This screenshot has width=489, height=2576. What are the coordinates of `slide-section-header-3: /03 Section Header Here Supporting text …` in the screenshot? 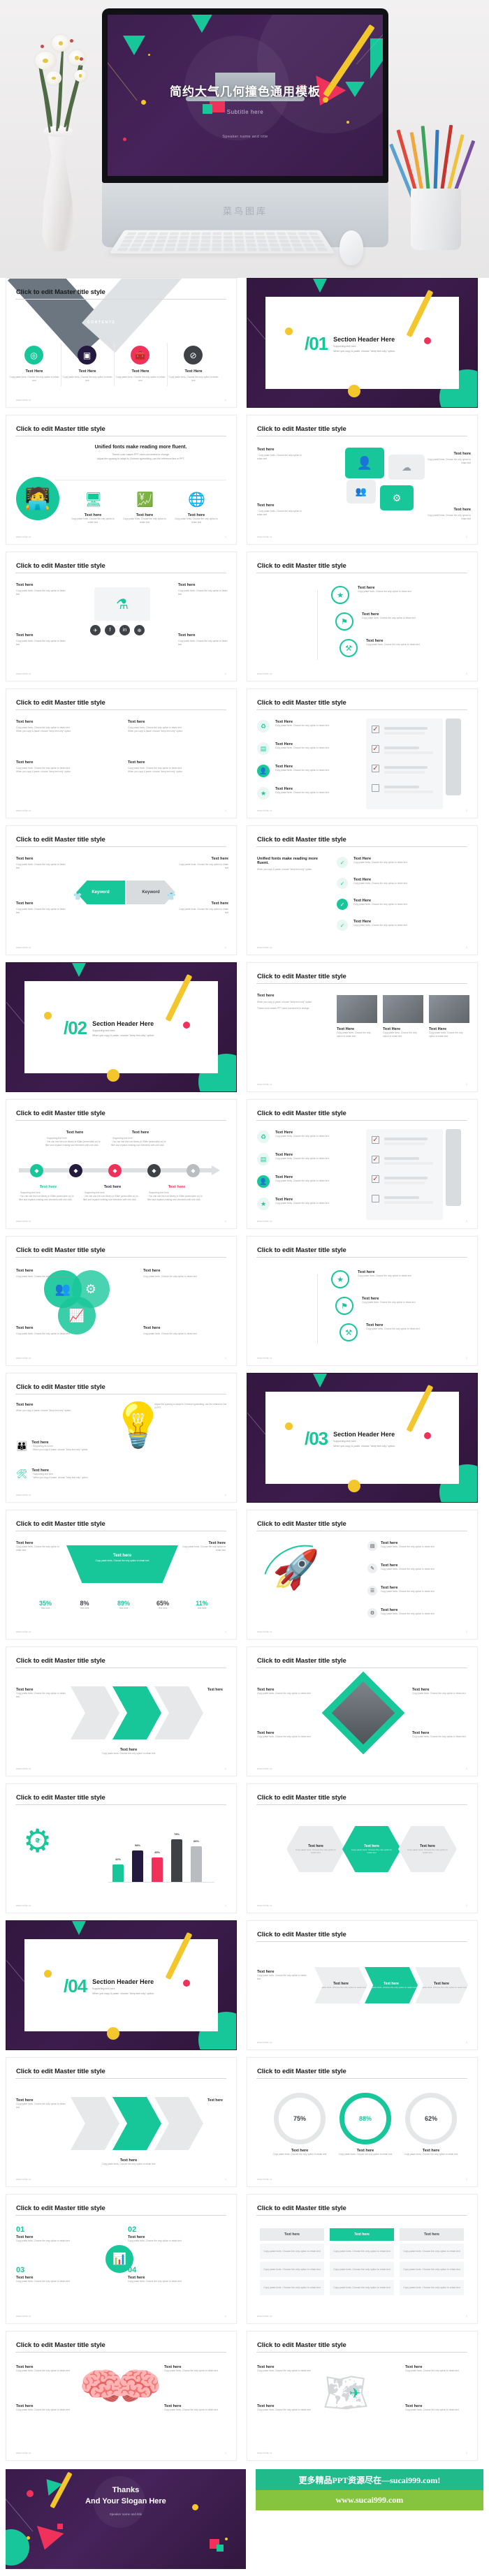 It's located at (363, 1438).